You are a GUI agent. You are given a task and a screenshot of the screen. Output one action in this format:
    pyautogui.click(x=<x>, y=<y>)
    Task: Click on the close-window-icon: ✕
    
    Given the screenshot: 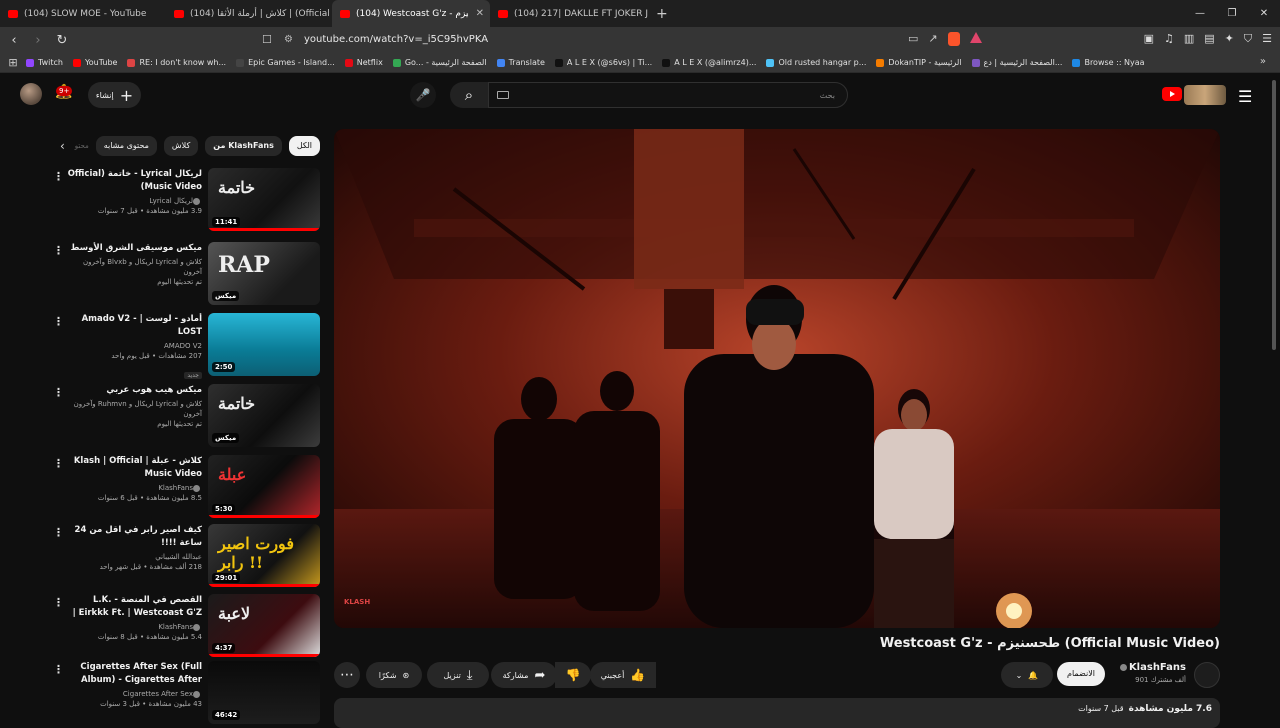 What is the action you would take?
    pyautogui.click(x=1264, y=13)
    